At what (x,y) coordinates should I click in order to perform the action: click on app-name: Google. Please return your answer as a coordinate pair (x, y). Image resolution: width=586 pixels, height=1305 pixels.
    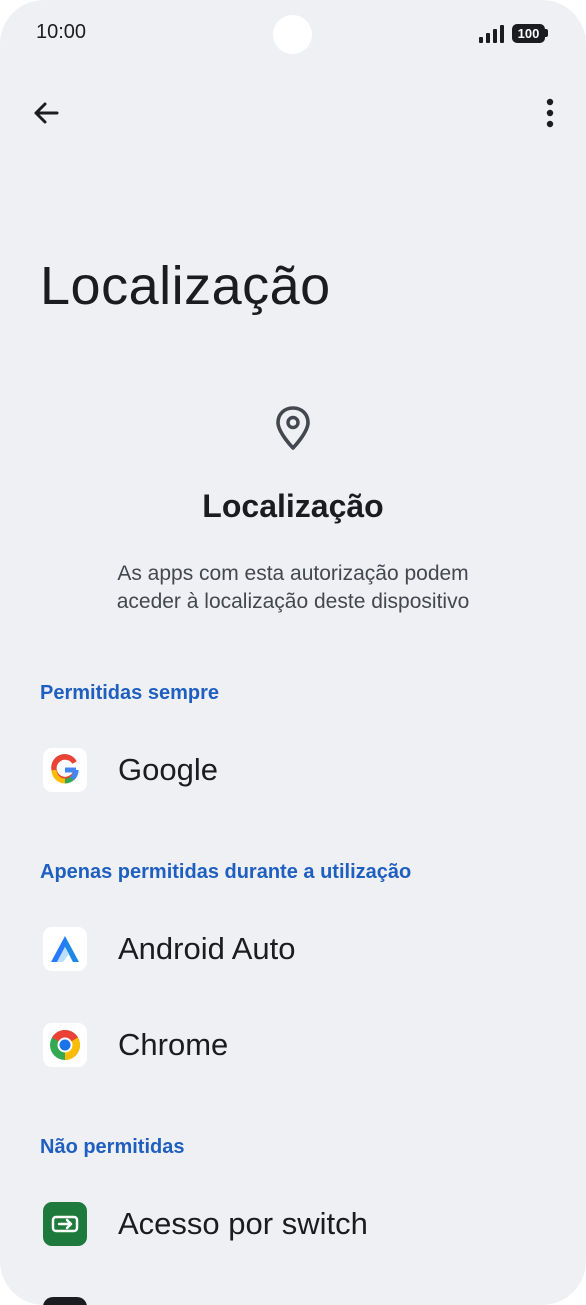
    Looking at the image, I should click on (168, 769).